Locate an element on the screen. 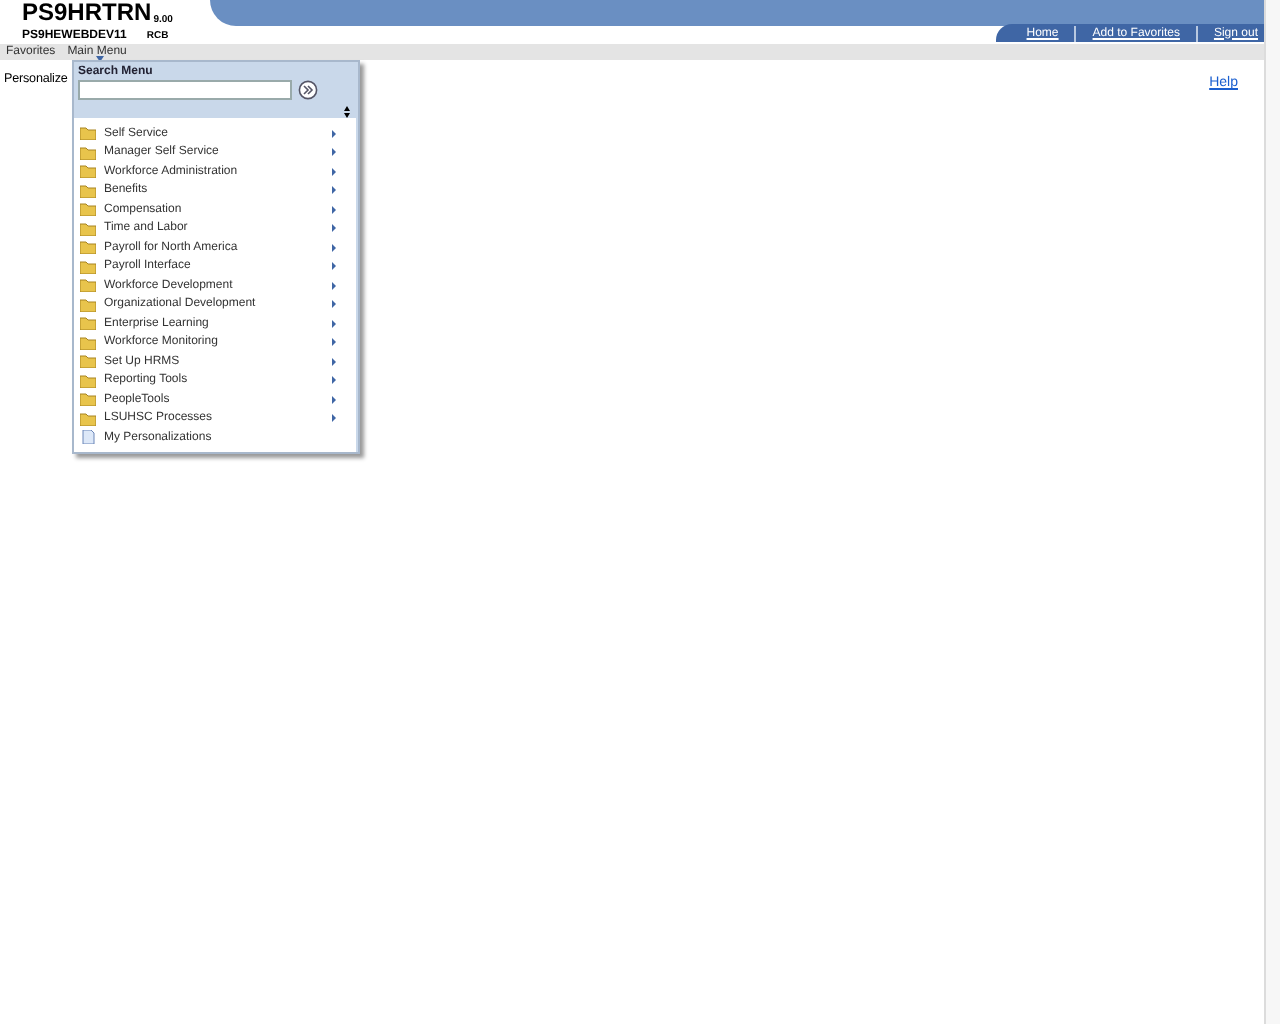 The image size is (1280, 1024). page-icon is located at coordinates (88, 437).